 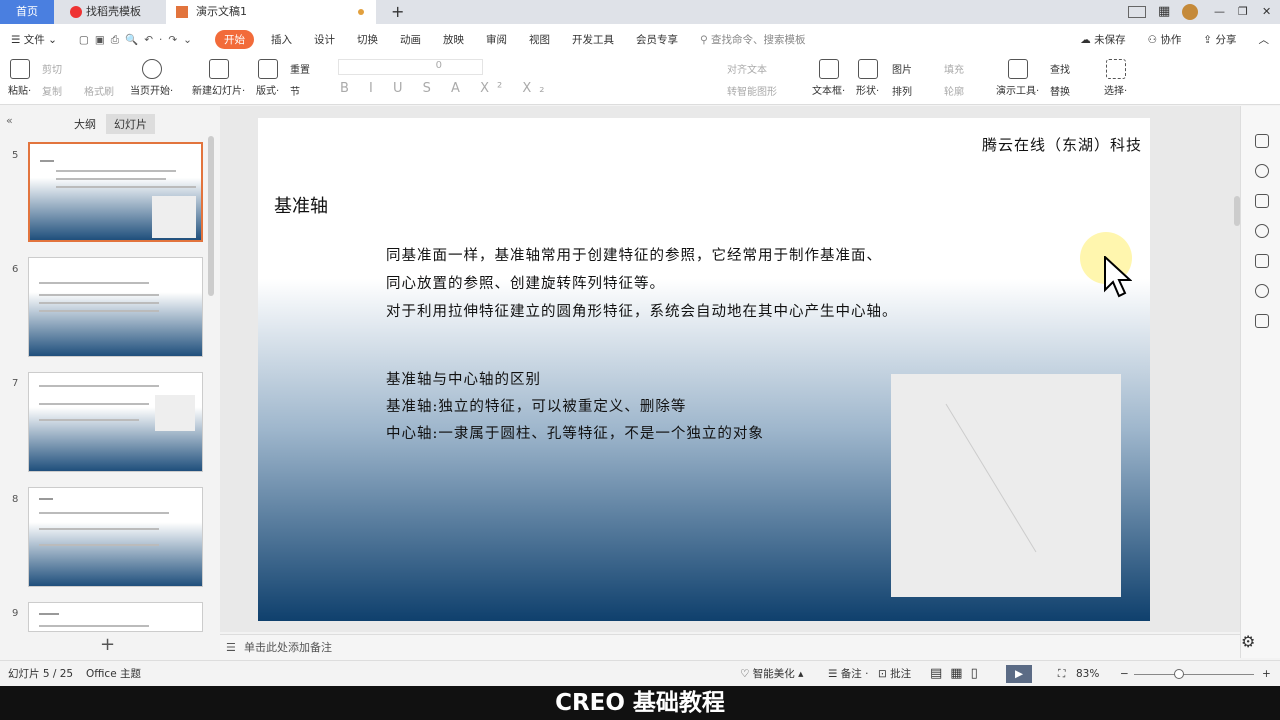 I want to click on beautify-label: 智能美化, so click(x=773, y=674).